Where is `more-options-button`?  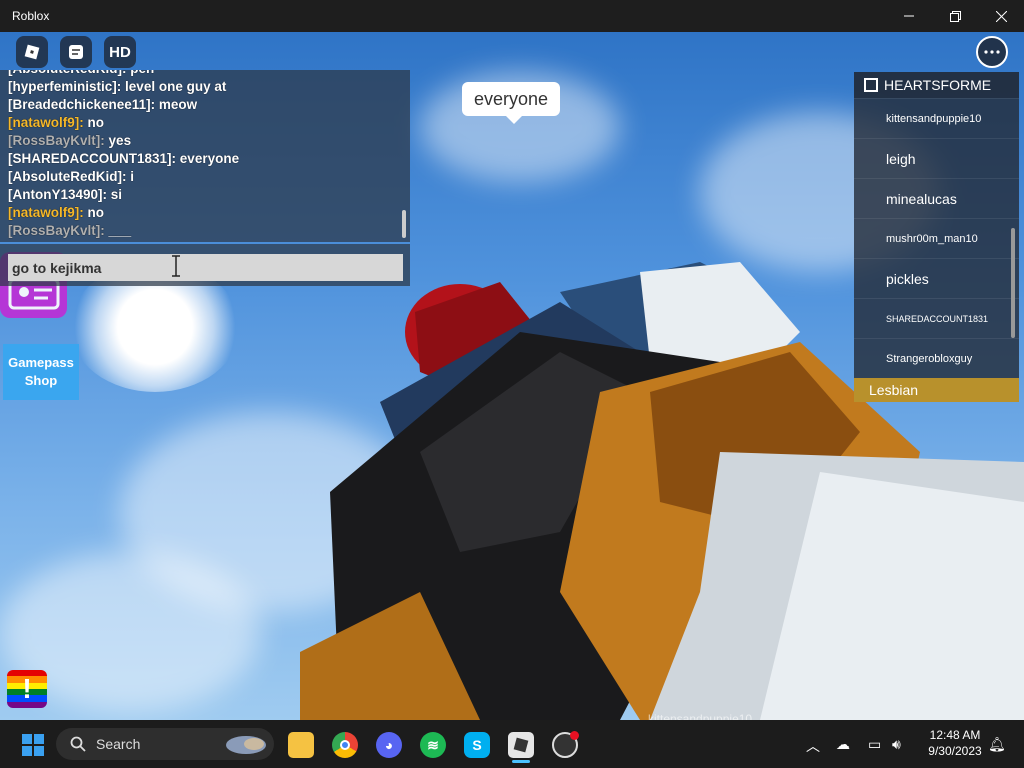 more-options-button is located at coordinates (992, 52).